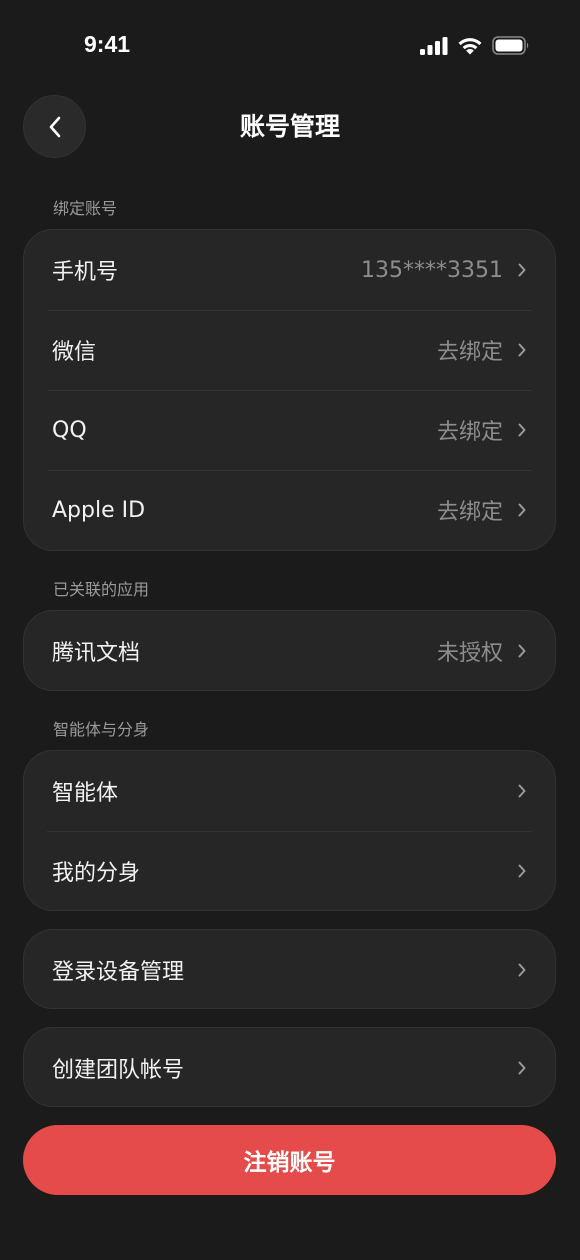 The width and height of the screenshot is (580, 1260). What do you see at coordinates (289, 870) in the screenshot?
I see `row-my-avatar: 我的分身` at bounding box center [289, 870].